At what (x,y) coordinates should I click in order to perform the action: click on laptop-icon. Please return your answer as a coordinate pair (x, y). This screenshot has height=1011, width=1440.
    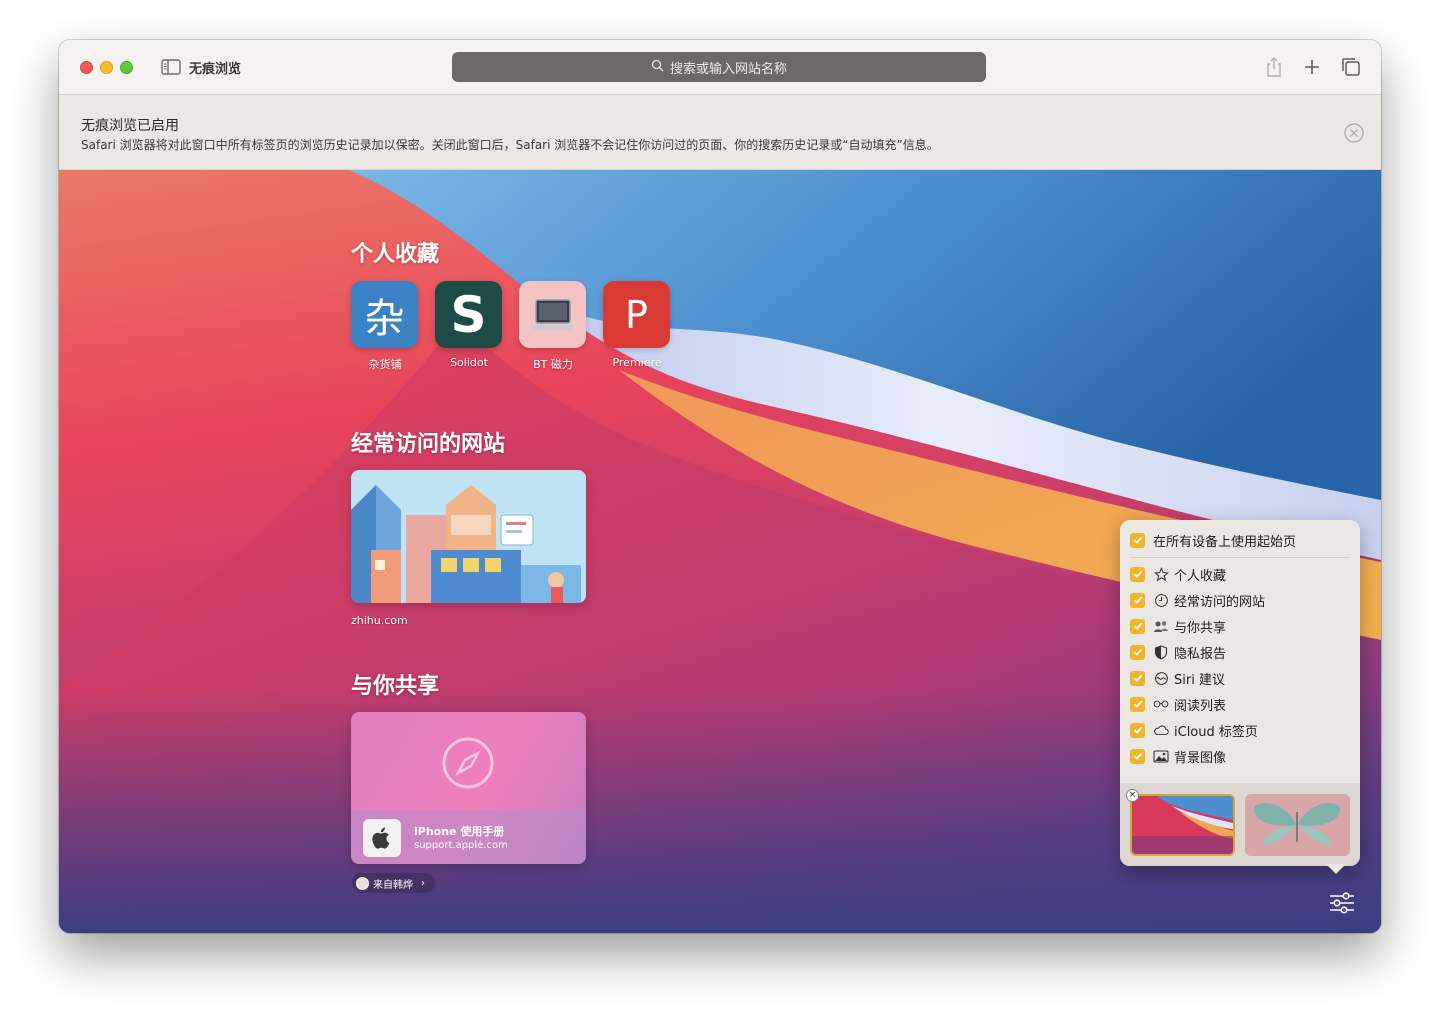
    Looking at the image, I should click on (552, 314).